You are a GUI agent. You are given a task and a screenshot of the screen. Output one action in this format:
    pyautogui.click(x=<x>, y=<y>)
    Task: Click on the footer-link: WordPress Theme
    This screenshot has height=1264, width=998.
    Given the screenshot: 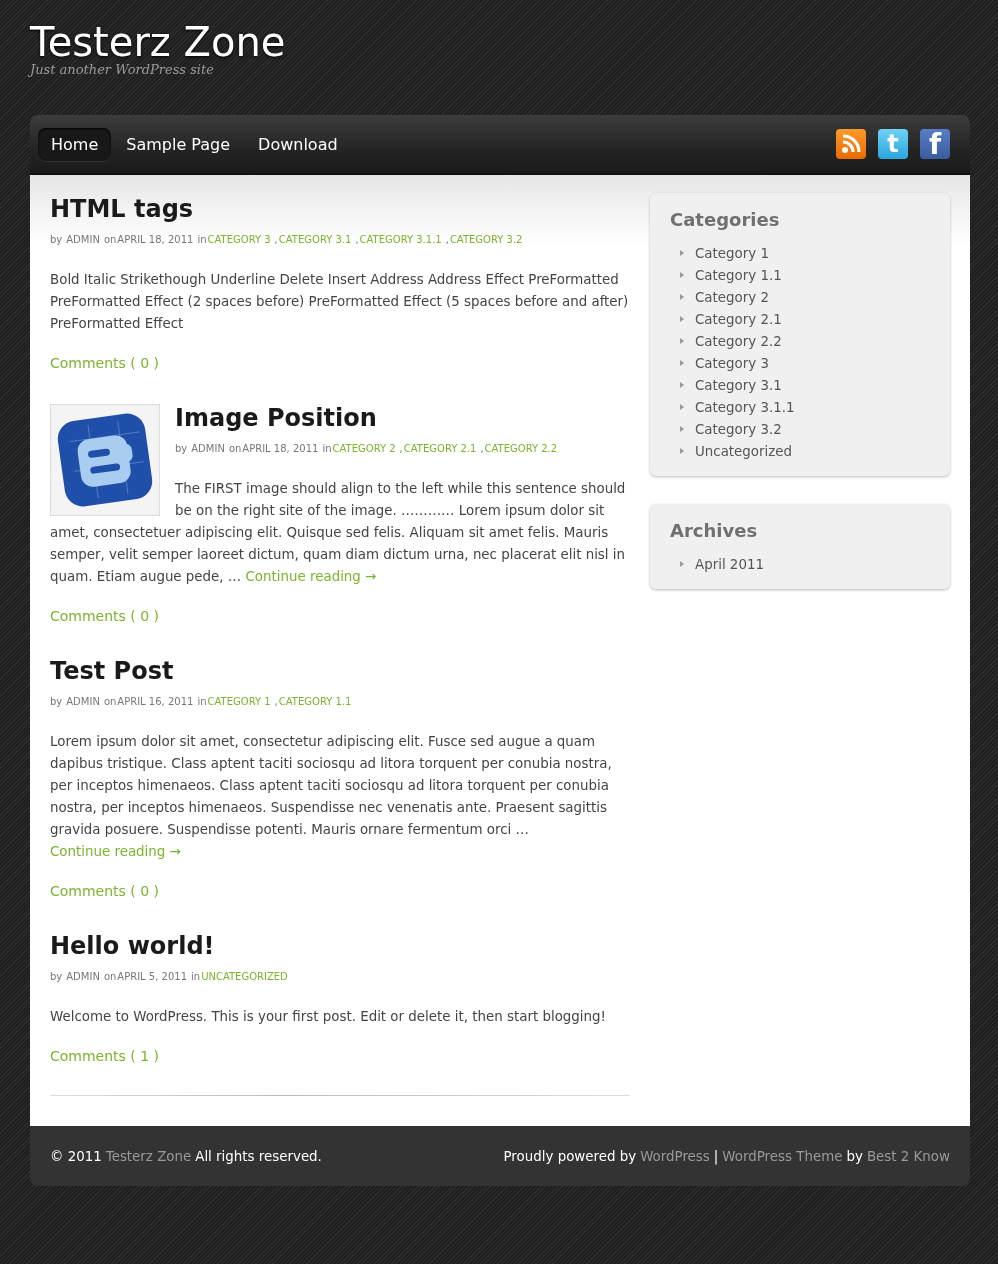 What is the action you would take?
    pyautogui.click(x=782, y=1156)
    